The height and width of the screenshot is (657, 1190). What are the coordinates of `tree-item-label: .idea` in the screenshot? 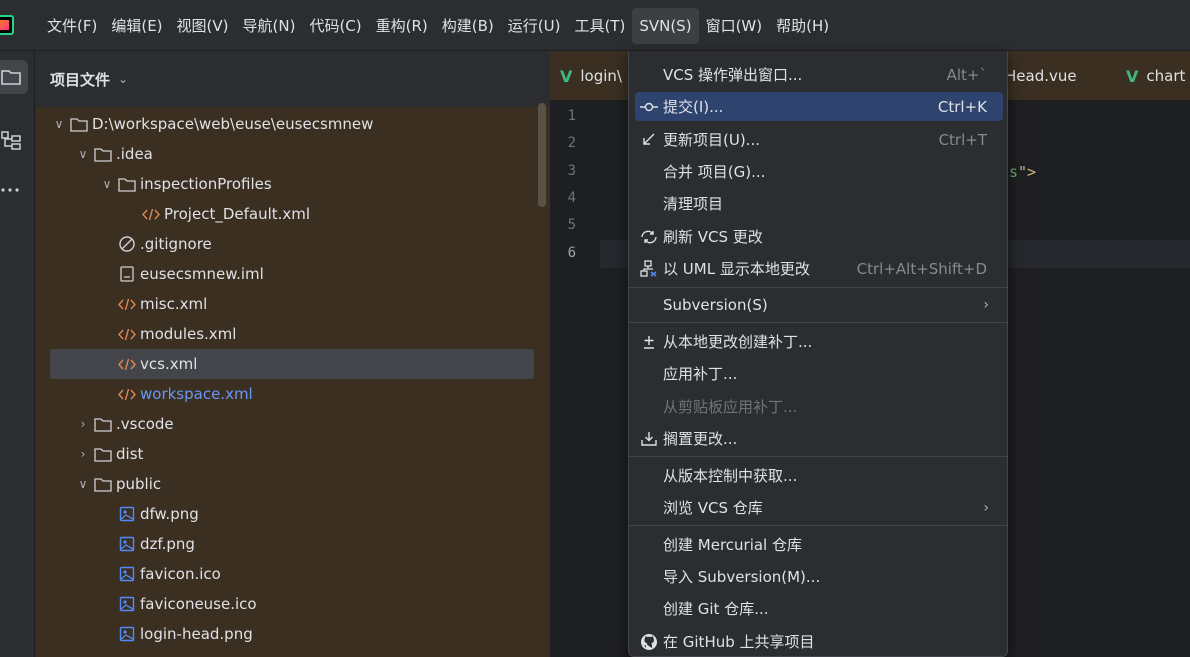 It's located at (134, 154).